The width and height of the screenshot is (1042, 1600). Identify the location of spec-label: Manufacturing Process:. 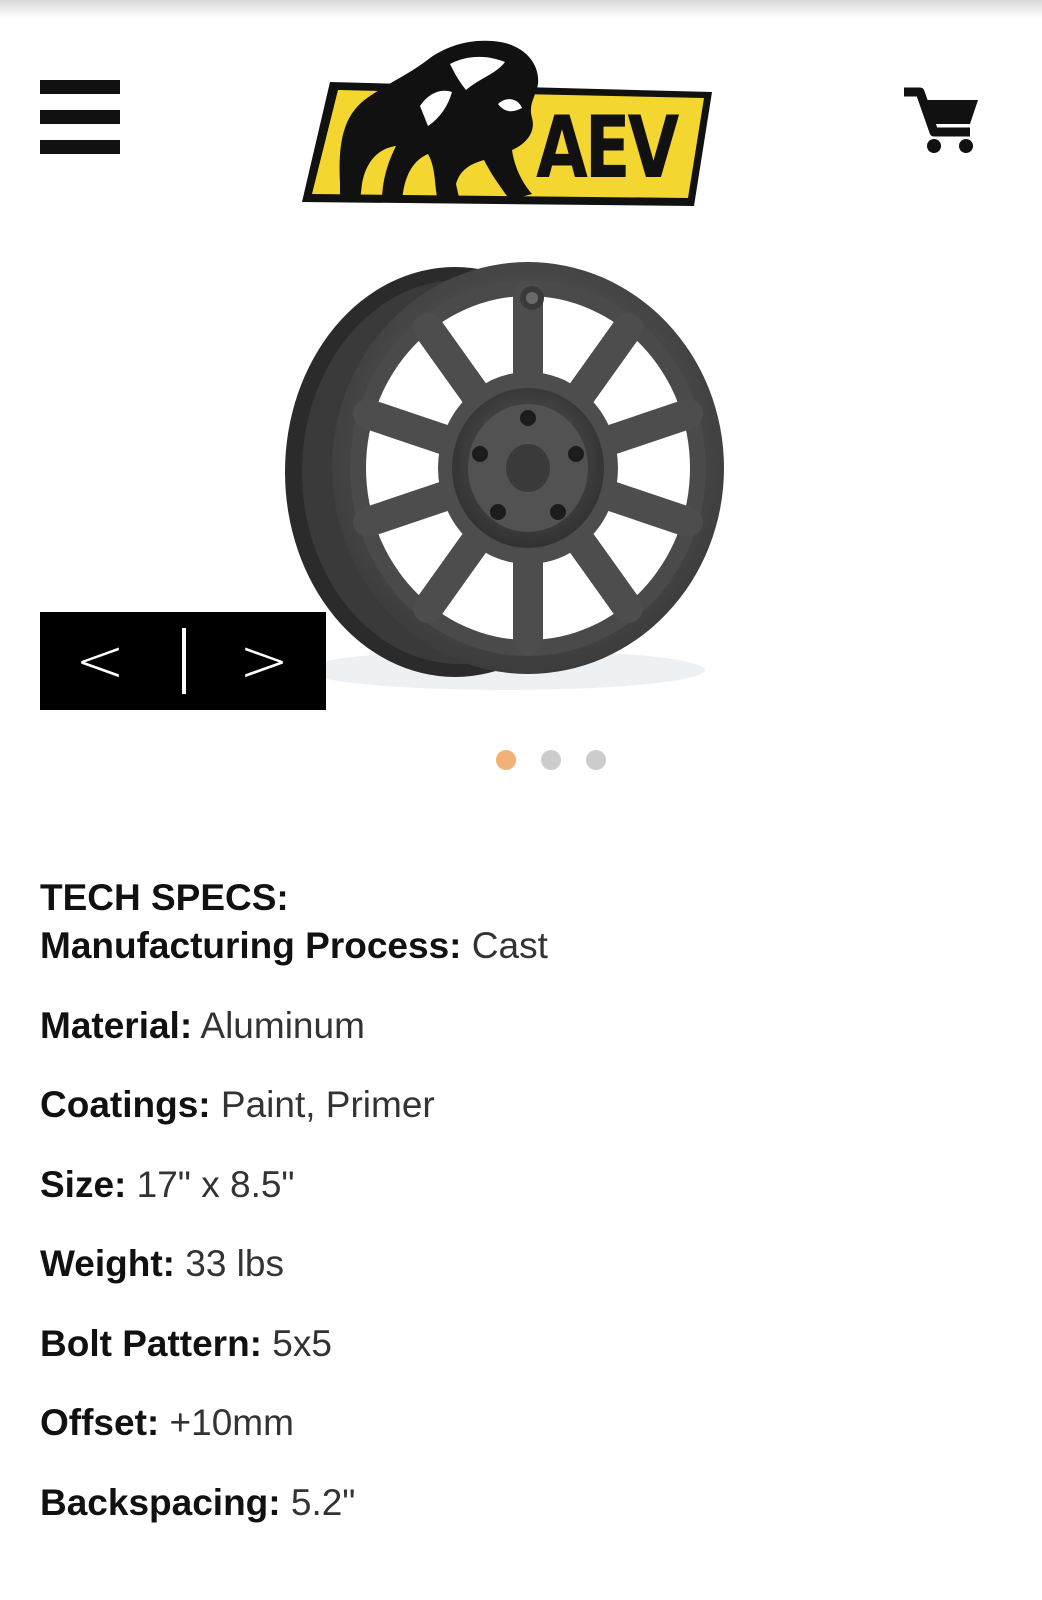
(251, 945).